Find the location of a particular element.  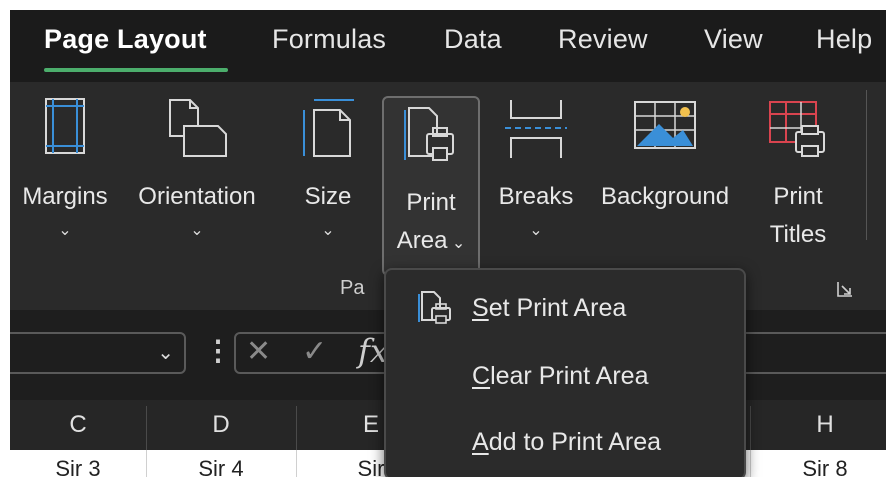

cancel-icon: ✕ is located at coordinates (258, 351).